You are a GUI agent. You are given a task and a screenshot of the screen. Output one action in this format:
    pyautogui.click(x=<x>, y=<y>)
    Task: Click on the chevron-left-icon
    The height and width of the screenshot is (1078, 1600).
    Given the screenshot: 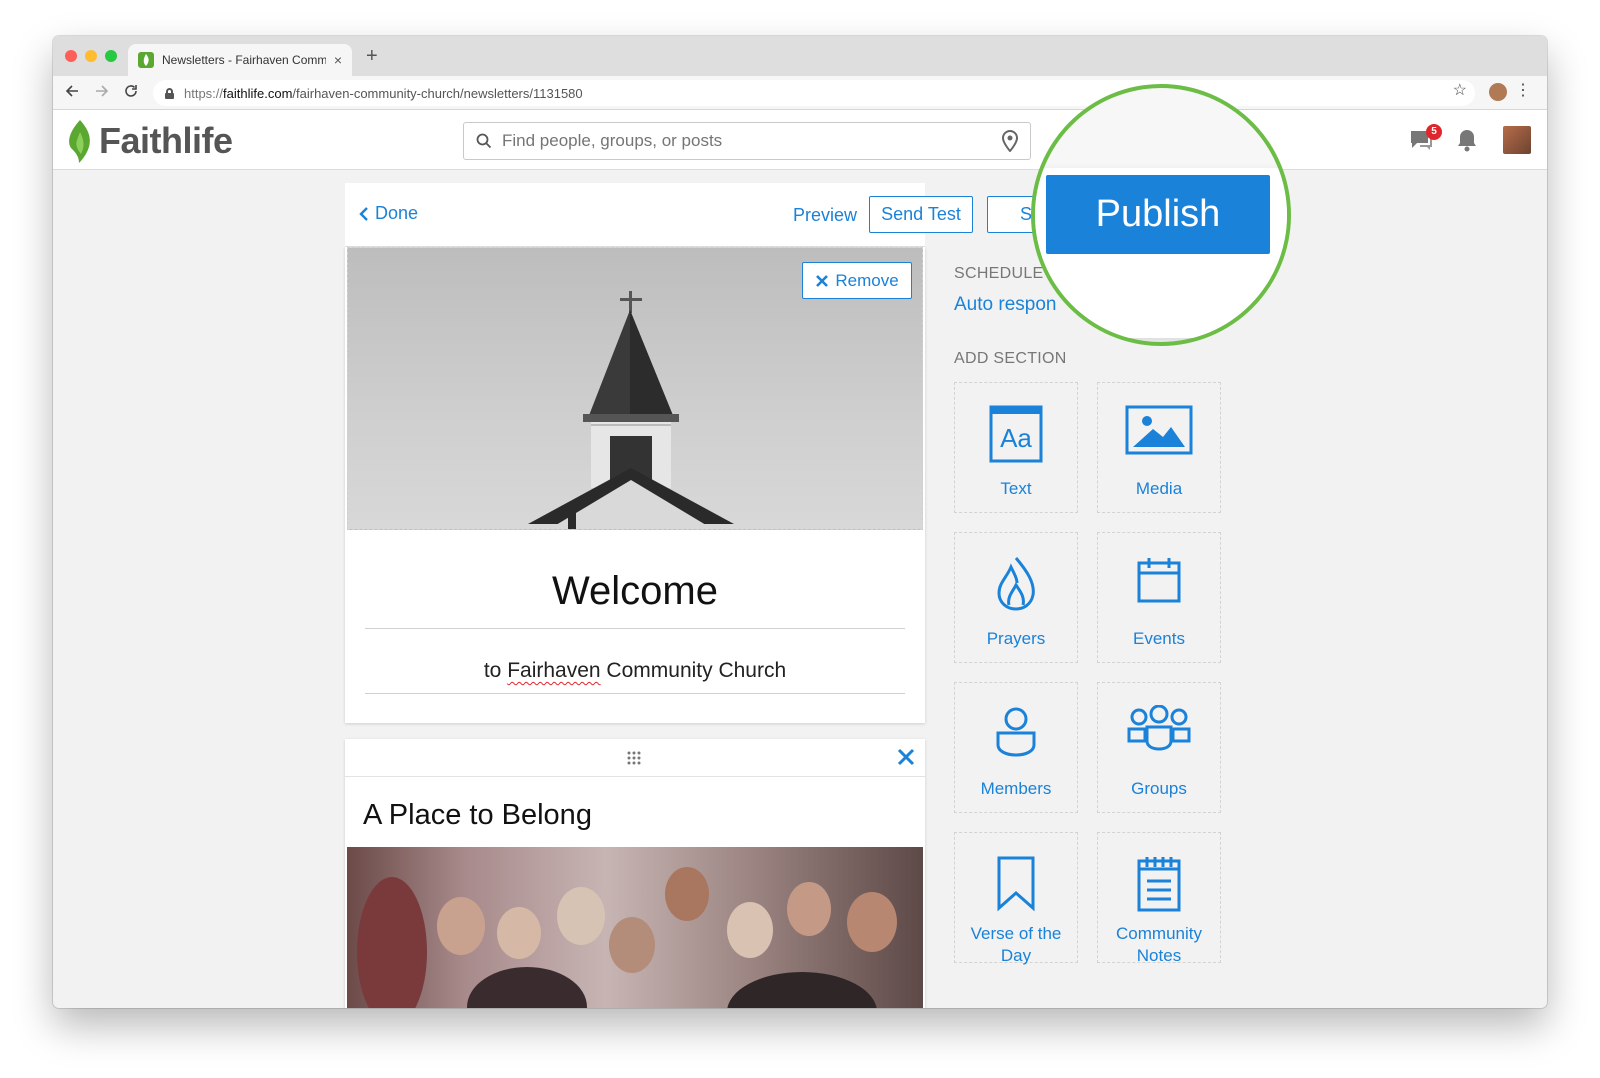 What is the action you would take?
    pyautogui.click(x=363, y=213)
    